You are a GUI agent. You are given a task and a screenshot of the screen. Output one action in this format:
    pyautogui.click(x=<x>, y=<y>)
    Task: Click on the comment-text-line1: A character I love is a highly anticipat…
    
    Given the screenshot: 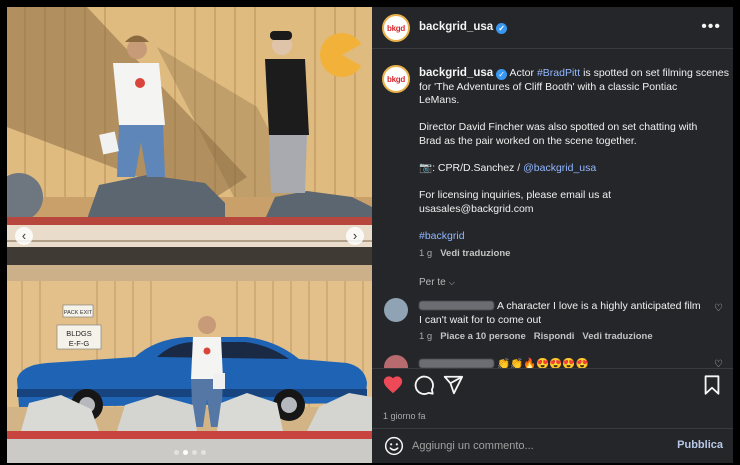 What is the action you would take?
    pyautogui.click(x=599, y=306)
    